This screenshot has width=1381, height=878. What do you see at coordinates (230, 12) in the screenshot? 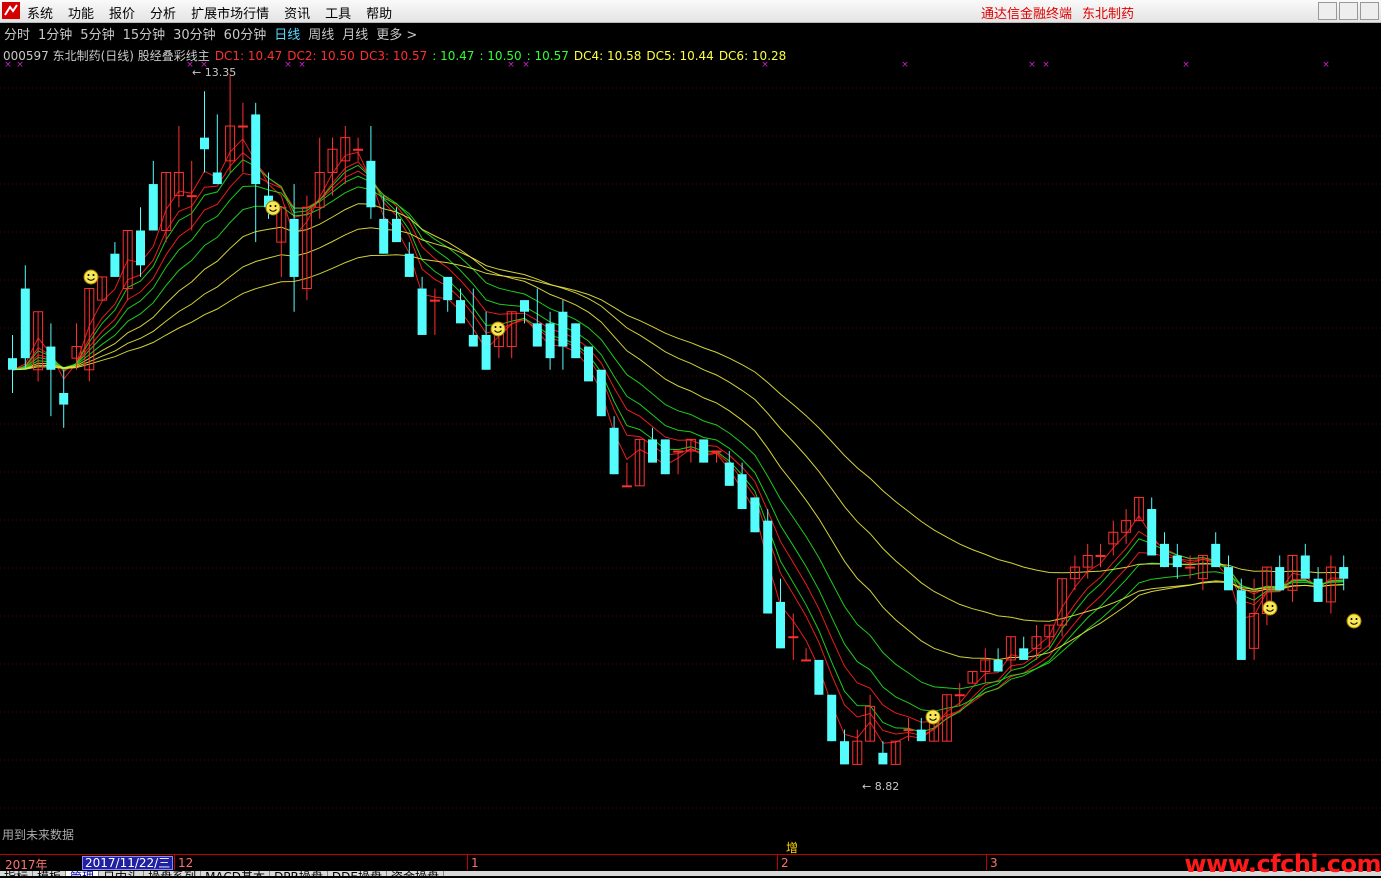
I see `menu-item-4: 扩展市场行情` at bounding box center [230, 12].